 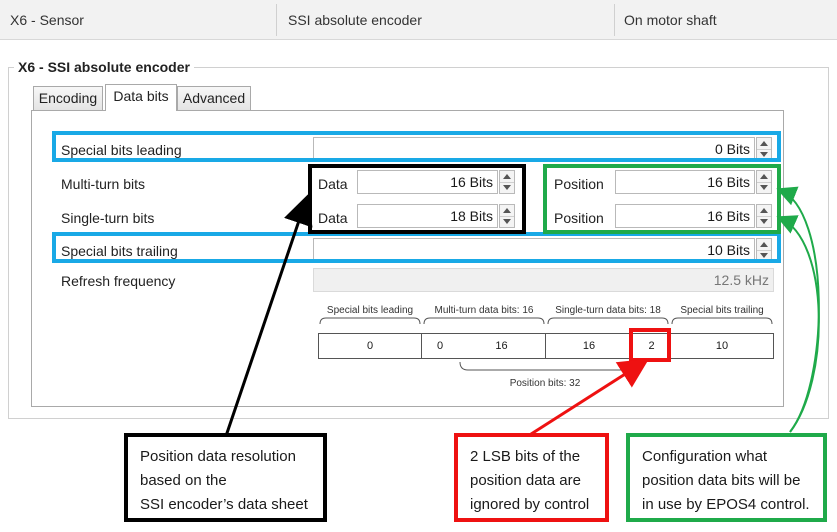 I want to click on callout-line: position data are, so click(x=525, y=480).